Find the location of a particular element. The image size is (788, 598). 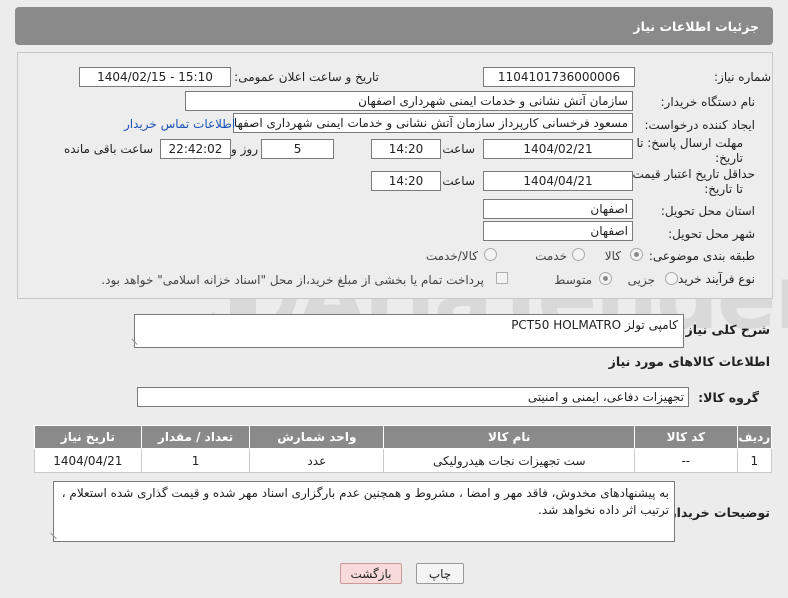

process-medium-radio is located at coordinates (605, 280).